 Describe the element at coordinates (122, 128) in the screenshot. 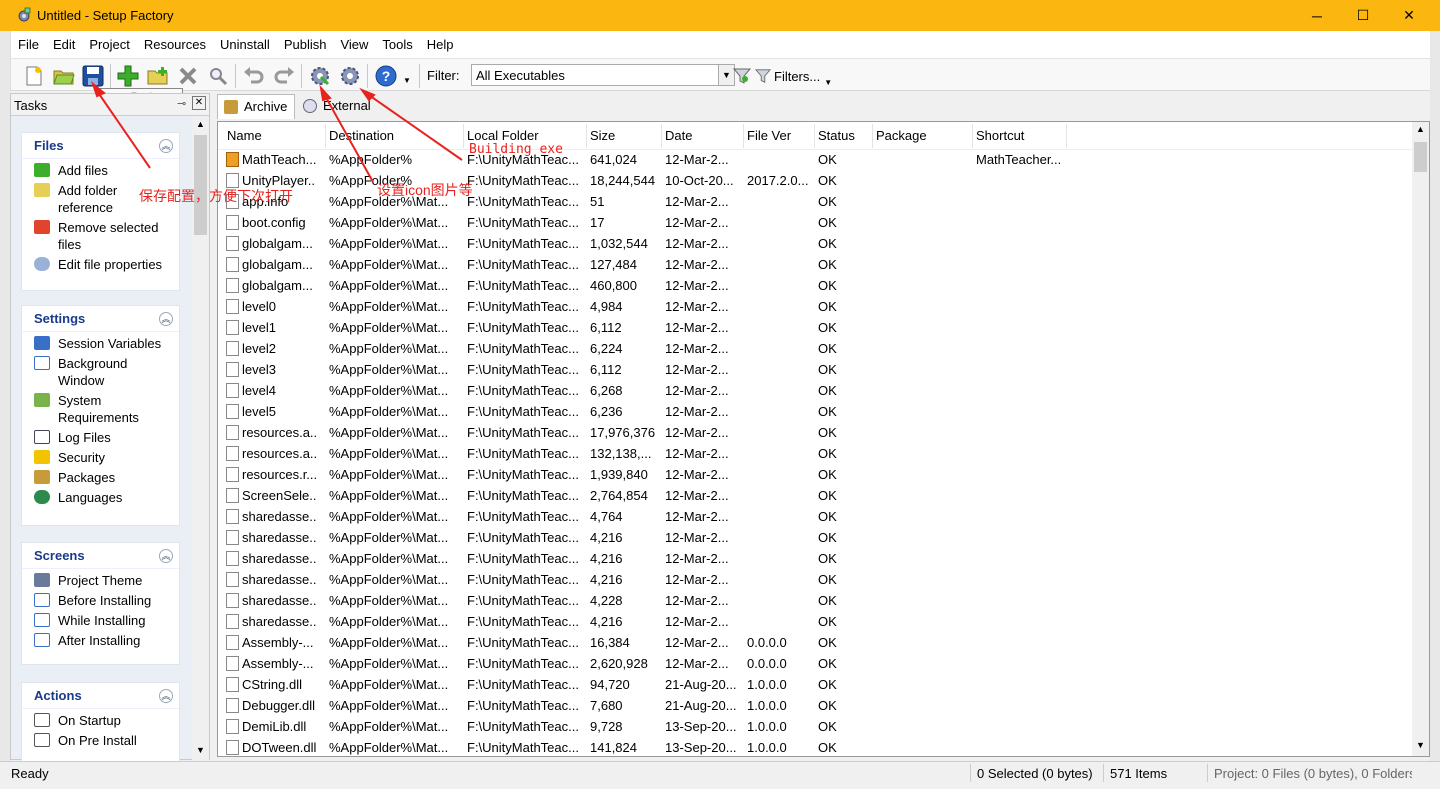

I see `arrow-to-save` at that location.